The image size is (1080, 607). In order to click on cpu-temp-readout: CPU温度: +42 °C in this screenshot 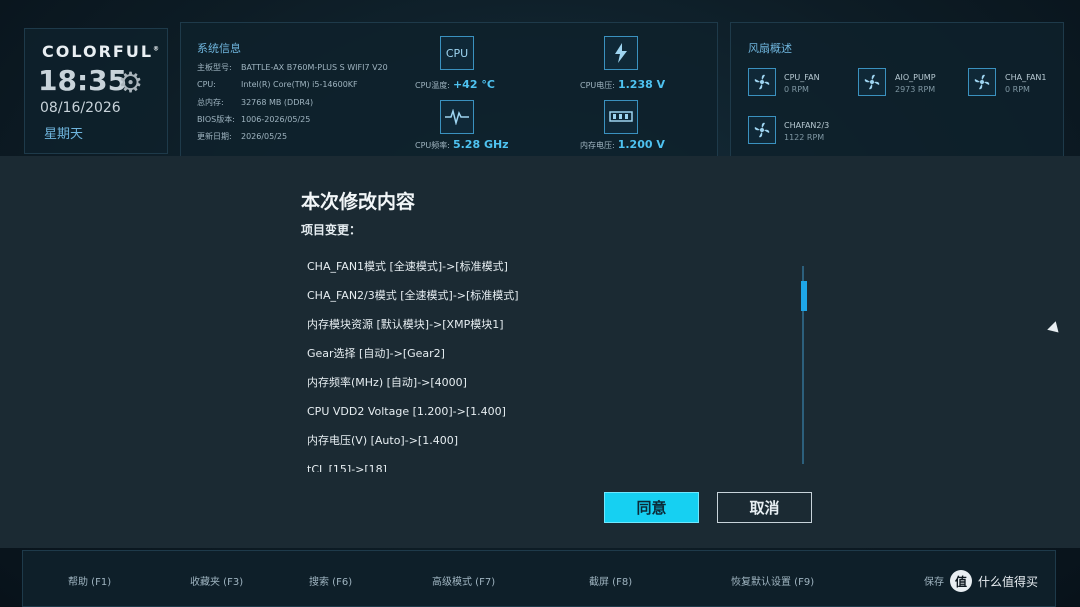, I will do `click(455, 84)`.